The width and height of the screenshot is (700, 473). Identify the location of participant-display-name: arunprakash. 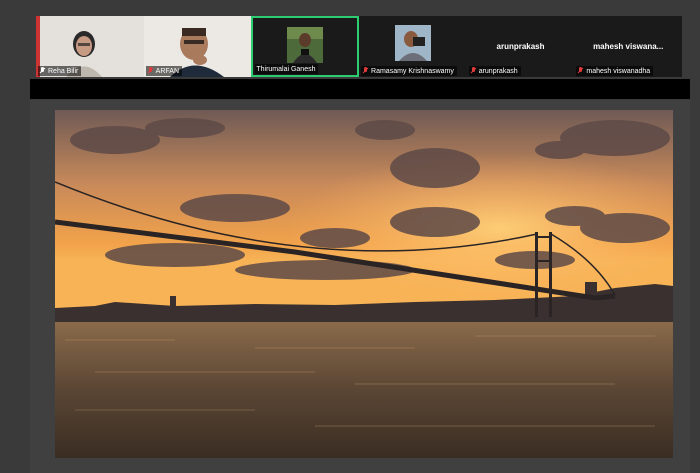
(520, 46).